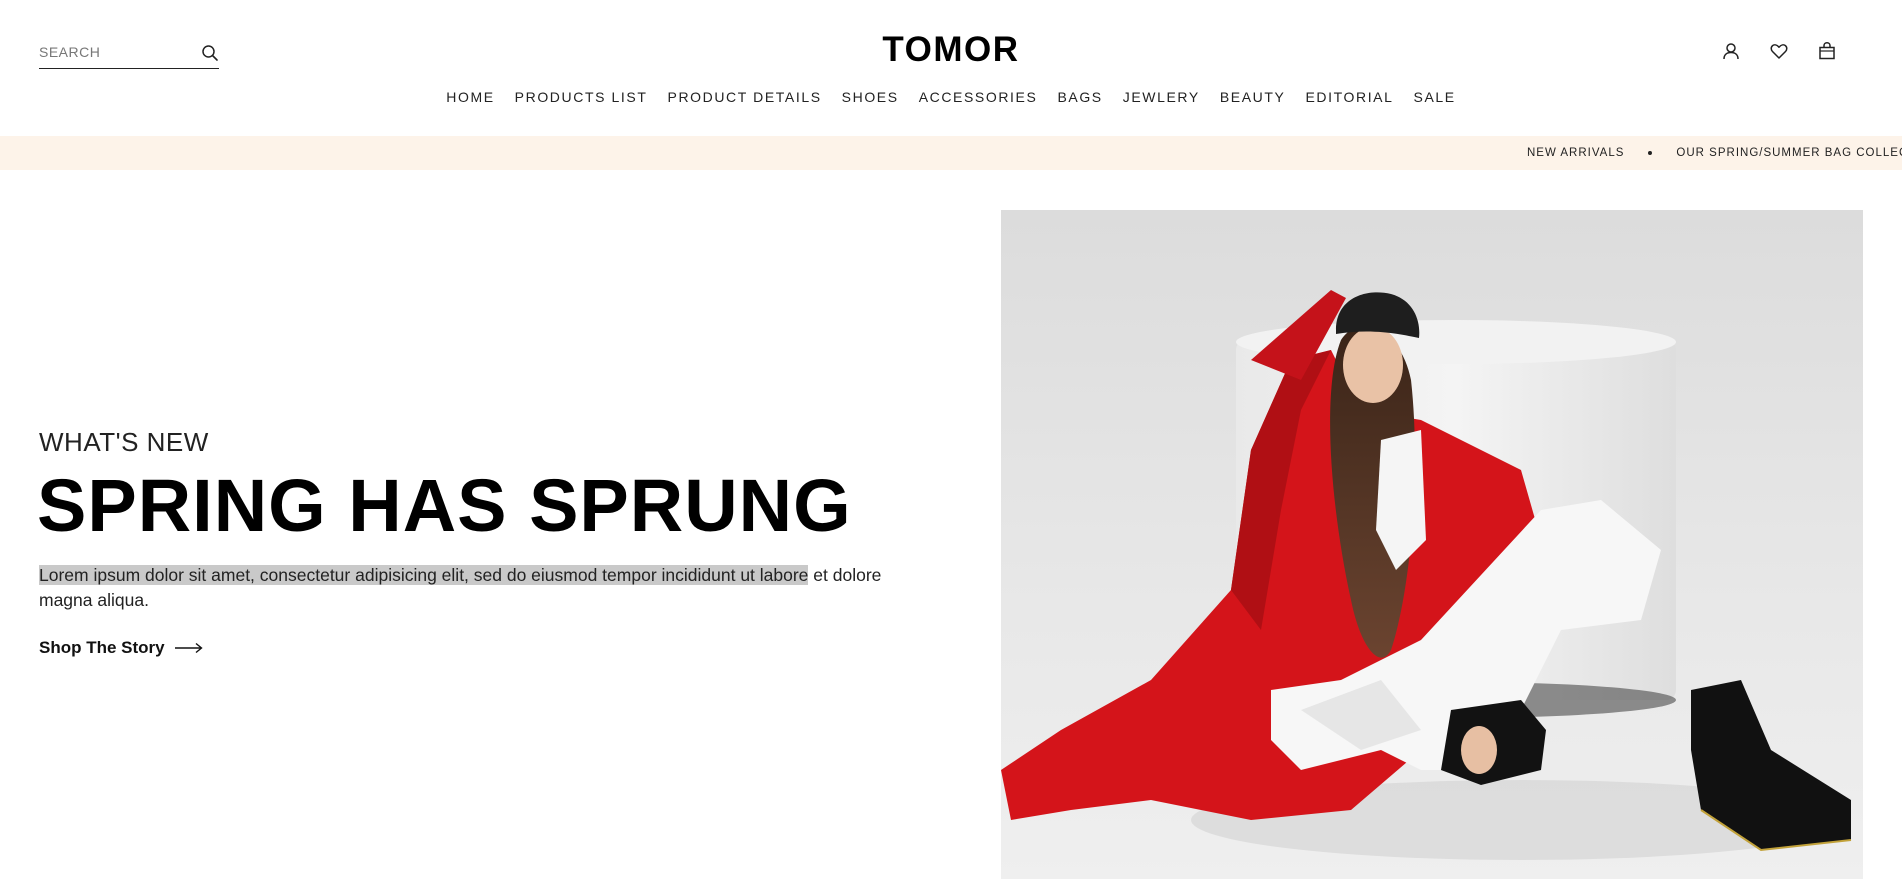  I want to click on nav-item-accessories: ACCESSORIES, so click(978, 97).